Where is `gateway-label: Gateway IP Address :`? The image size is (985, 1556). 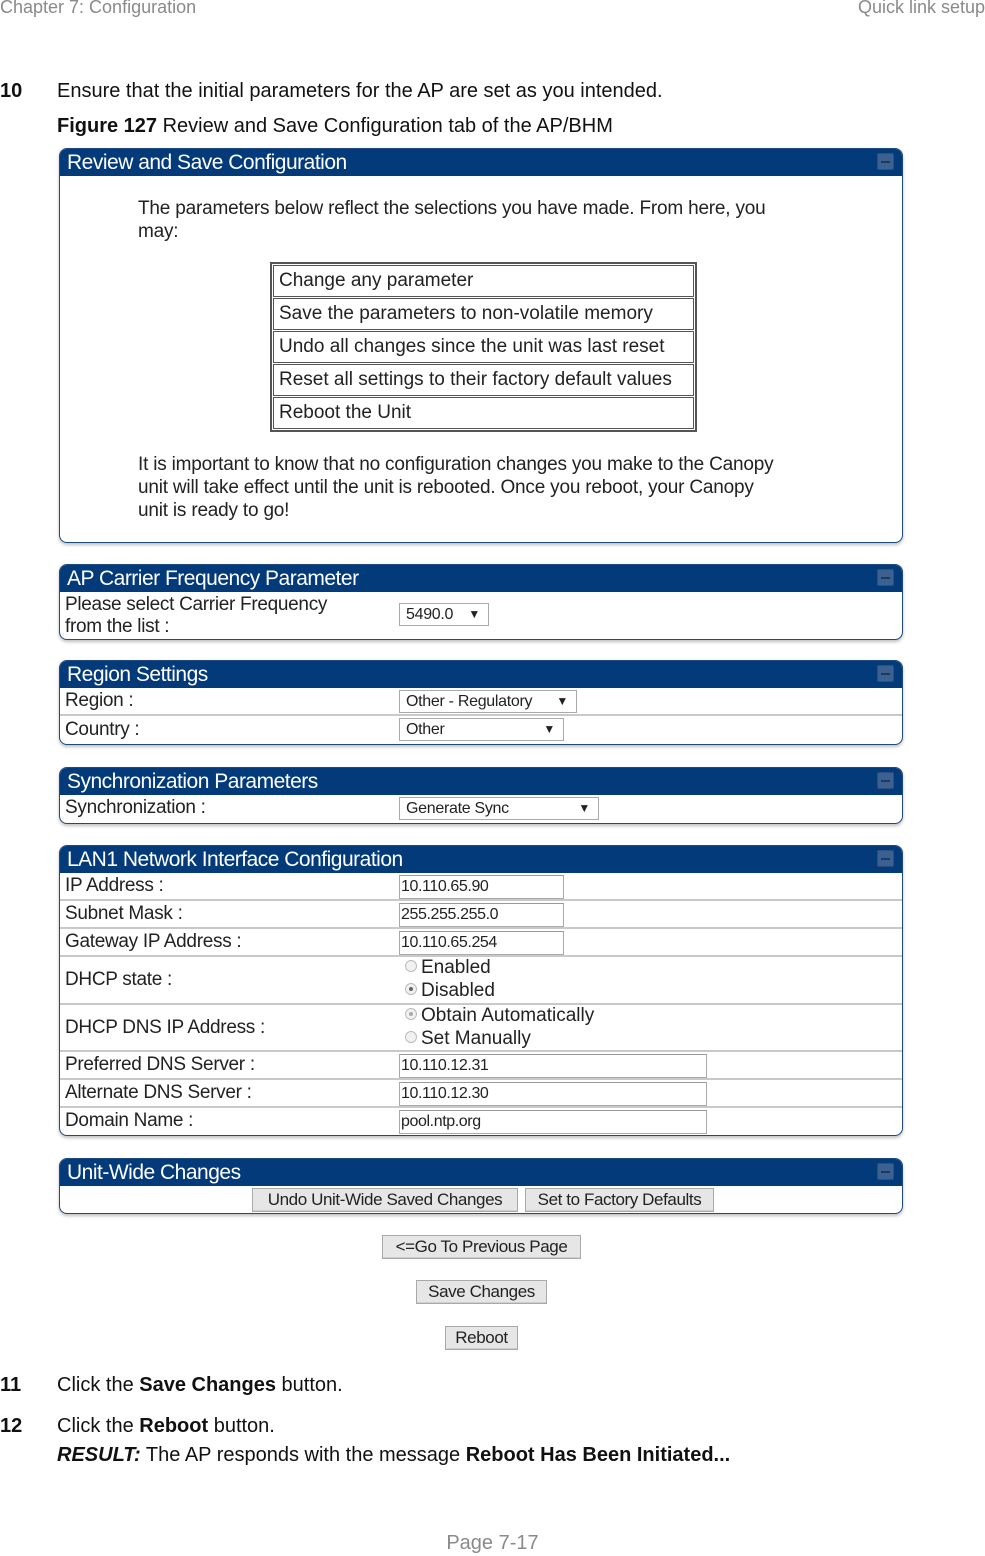
gateway-label: Gateway IP Address : is located at coordinates (153, 941).